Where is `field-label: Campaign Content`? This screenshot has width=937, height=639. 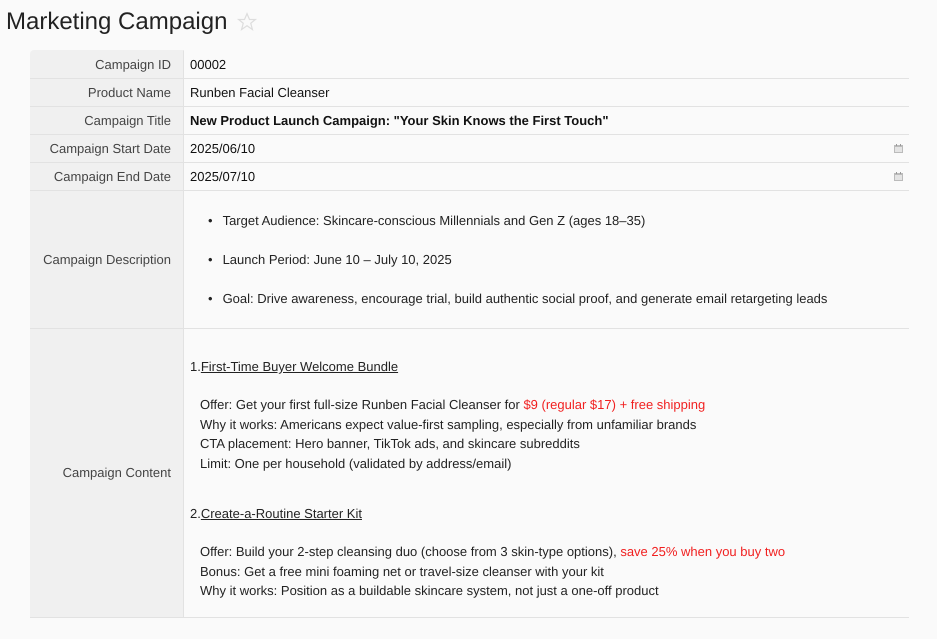 field-label: Campaign Content is located at coordinates (116, 472).